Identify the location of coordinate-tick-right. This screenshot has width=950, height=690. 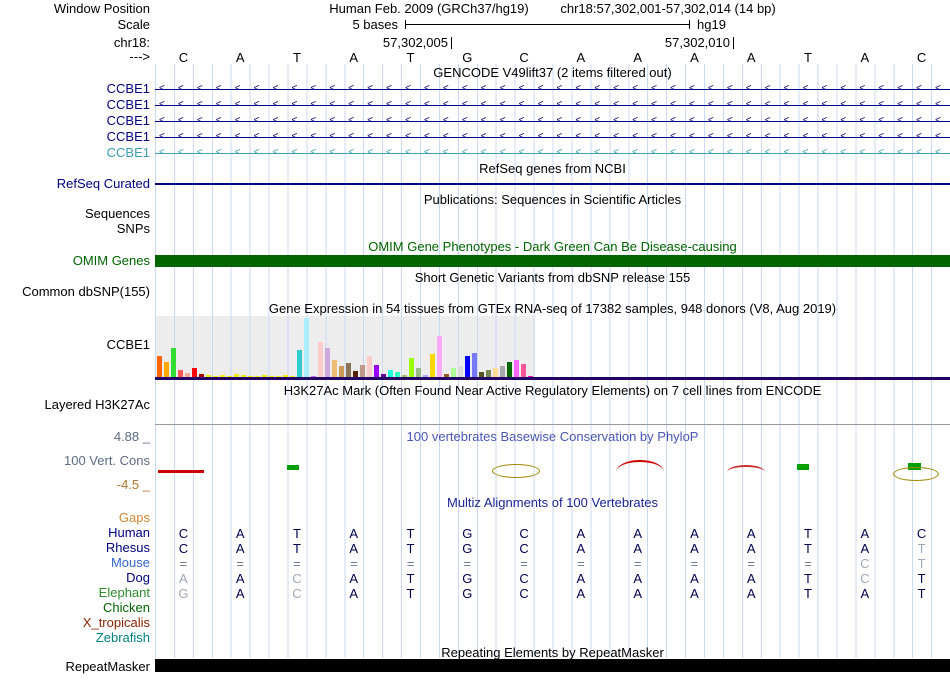
(733, 43).